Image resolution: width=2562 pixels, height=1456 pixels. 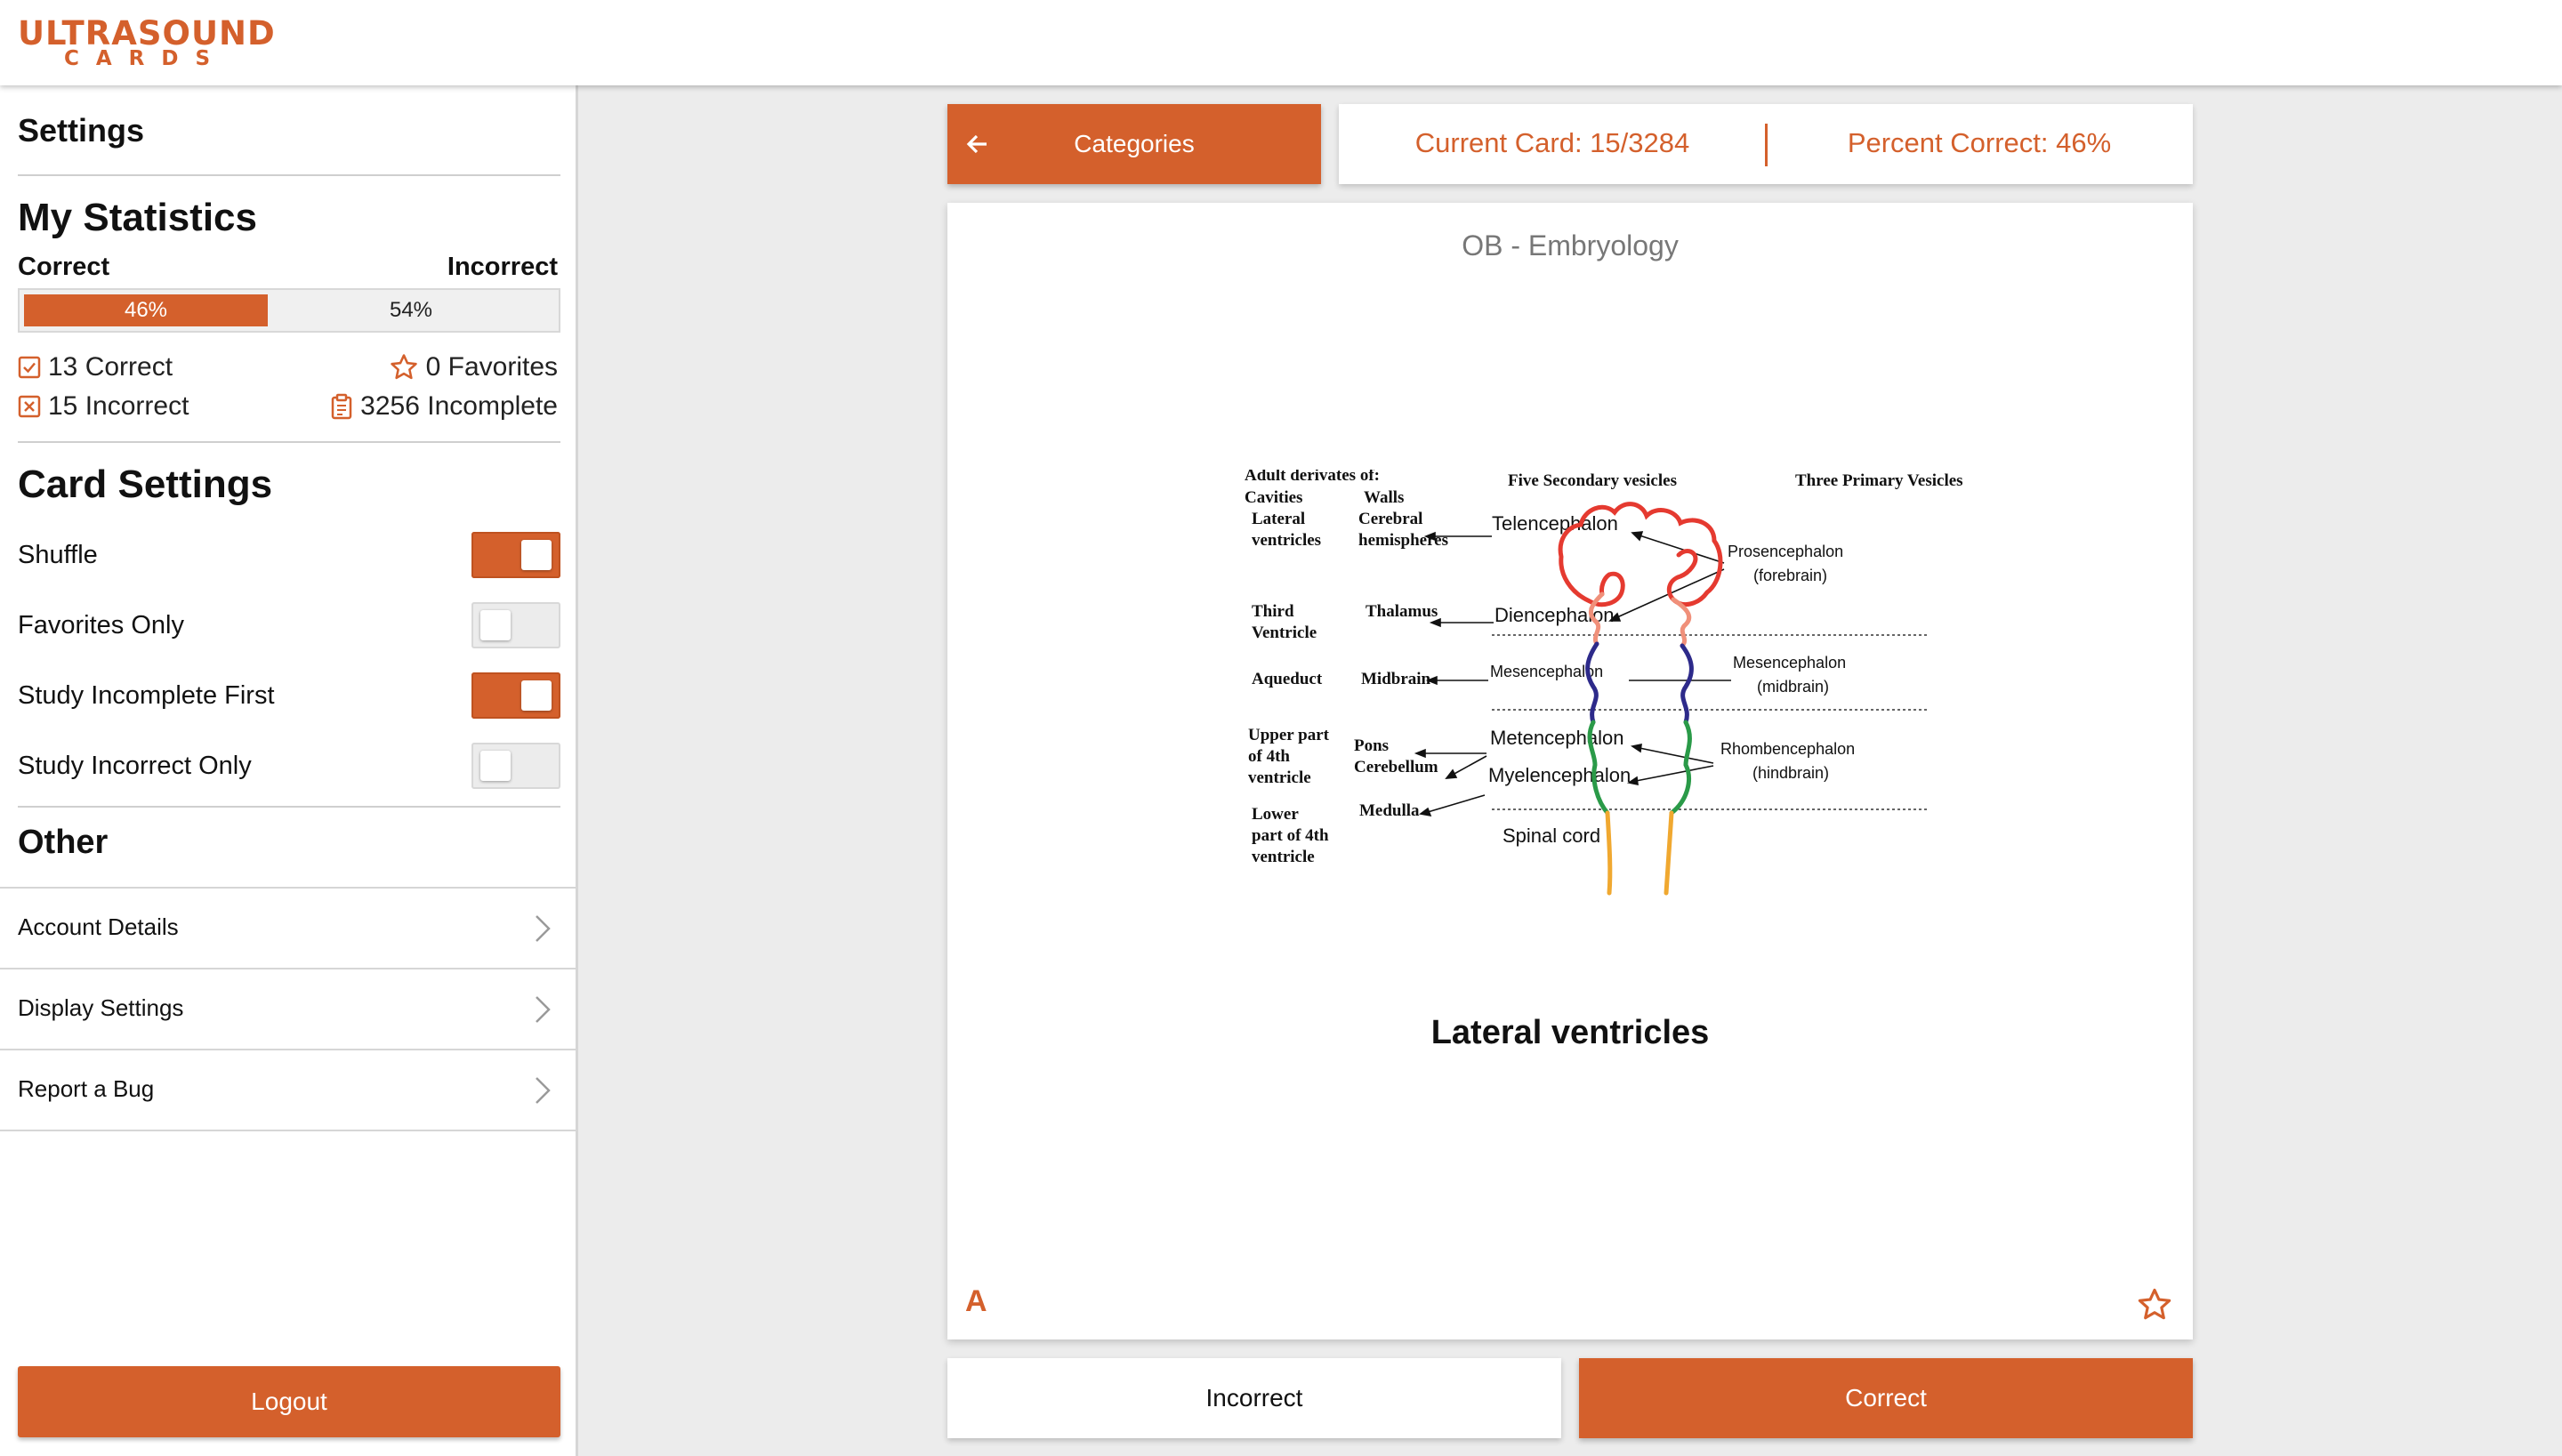 I want to click on diagram-text: Cerebellum, so click(x=1396, y=767).